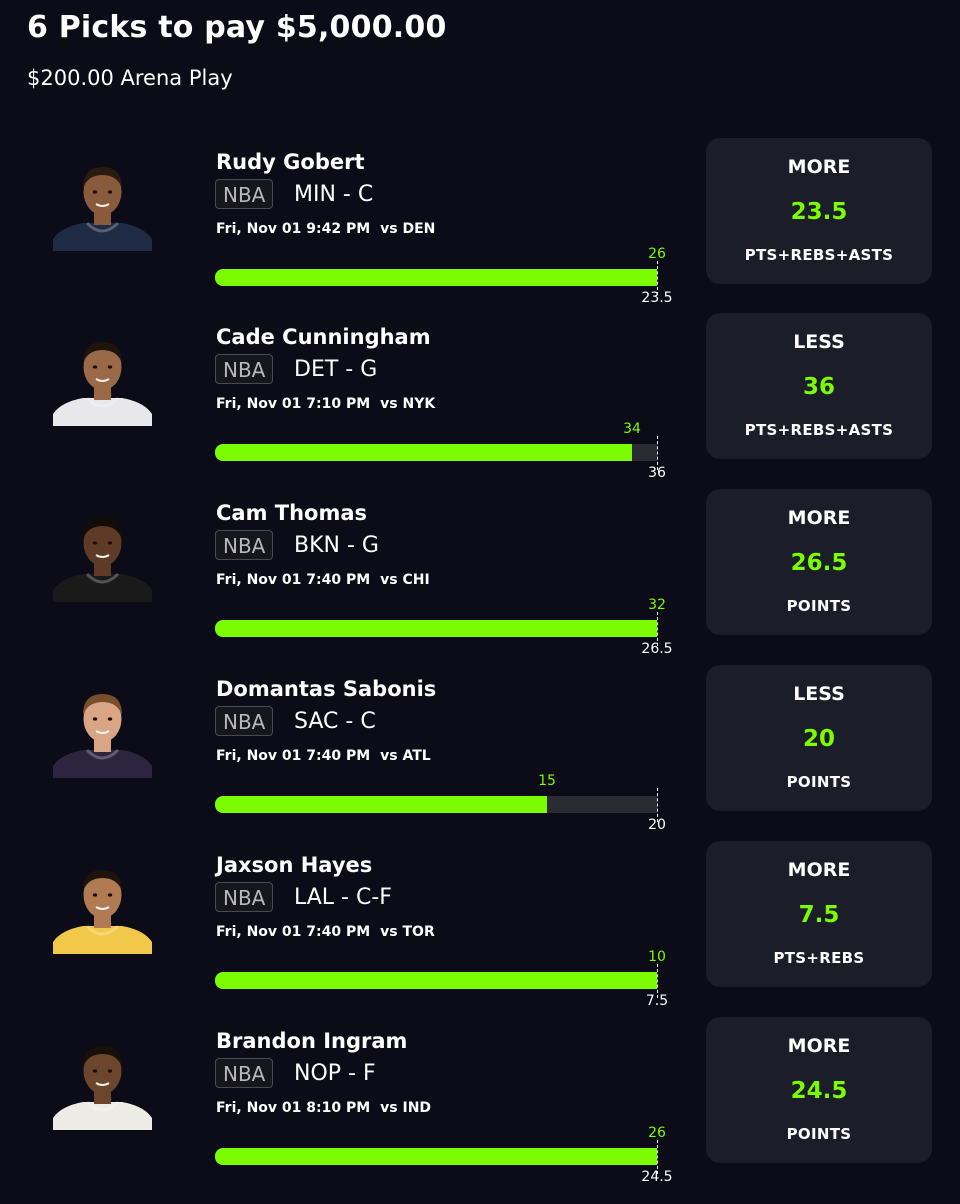 Image resolution: width=960 pixels, height=1204 pixels. I want to click on game-info: Fri, Nov 01 7:40 PM vs ATL, so click(323, 756).